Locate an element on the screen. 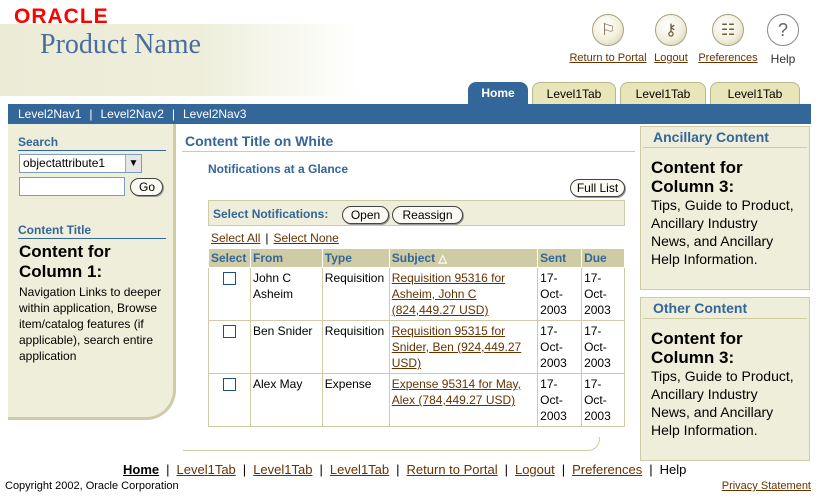 Image resolution: width=819 pixels, height=501 pixels. sort-ascending-icon: △ is located at coordinates (442, 259).